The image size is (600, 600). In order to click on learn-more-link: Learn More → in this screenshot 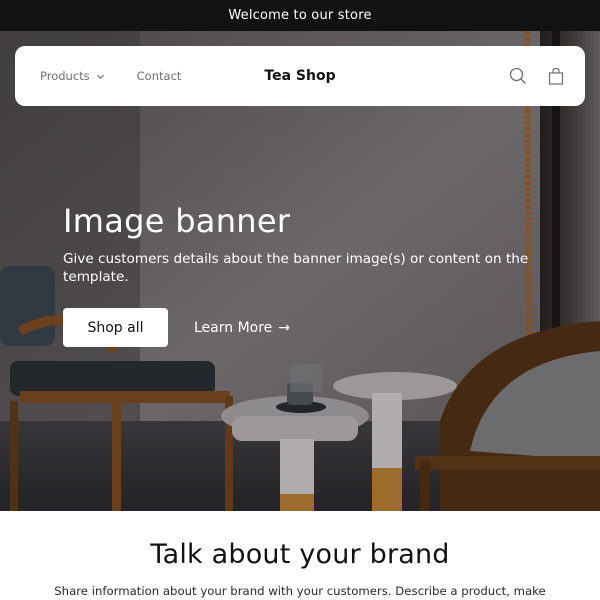, I will do `click(242, 328)`.